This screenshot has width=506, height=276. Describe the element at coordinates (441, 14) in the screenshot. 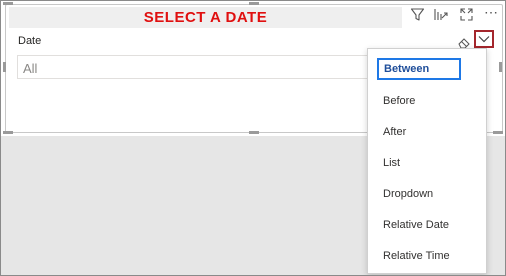

I see `focus-mode-icon` at that location.